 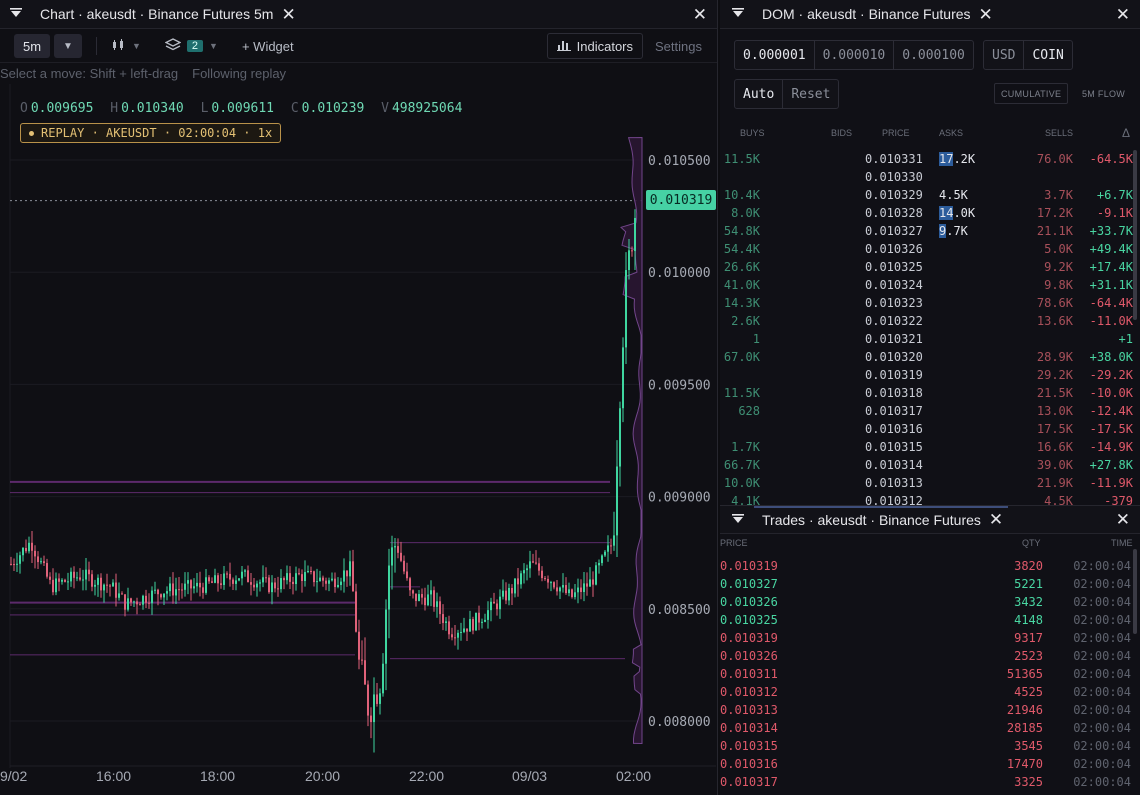 I want to click on dom-row: 0.010319 29.2K -29.2K, so click(x=927, y=375).